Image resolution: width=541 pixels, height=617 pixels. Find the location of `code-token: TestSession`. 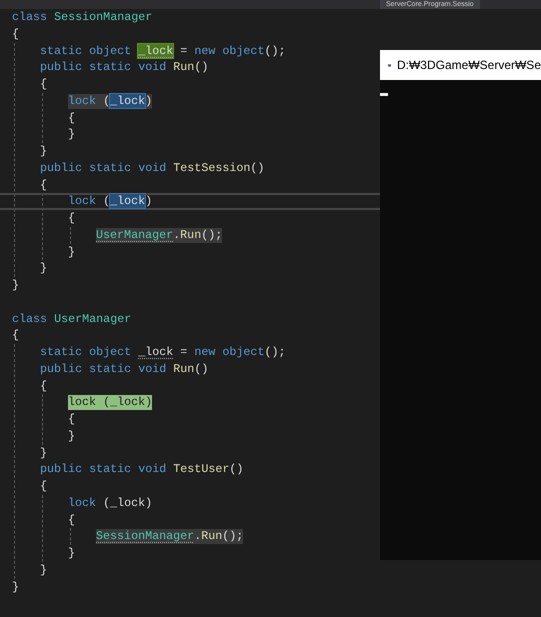

code-token: TestSession is located at coordinates (211, 167).